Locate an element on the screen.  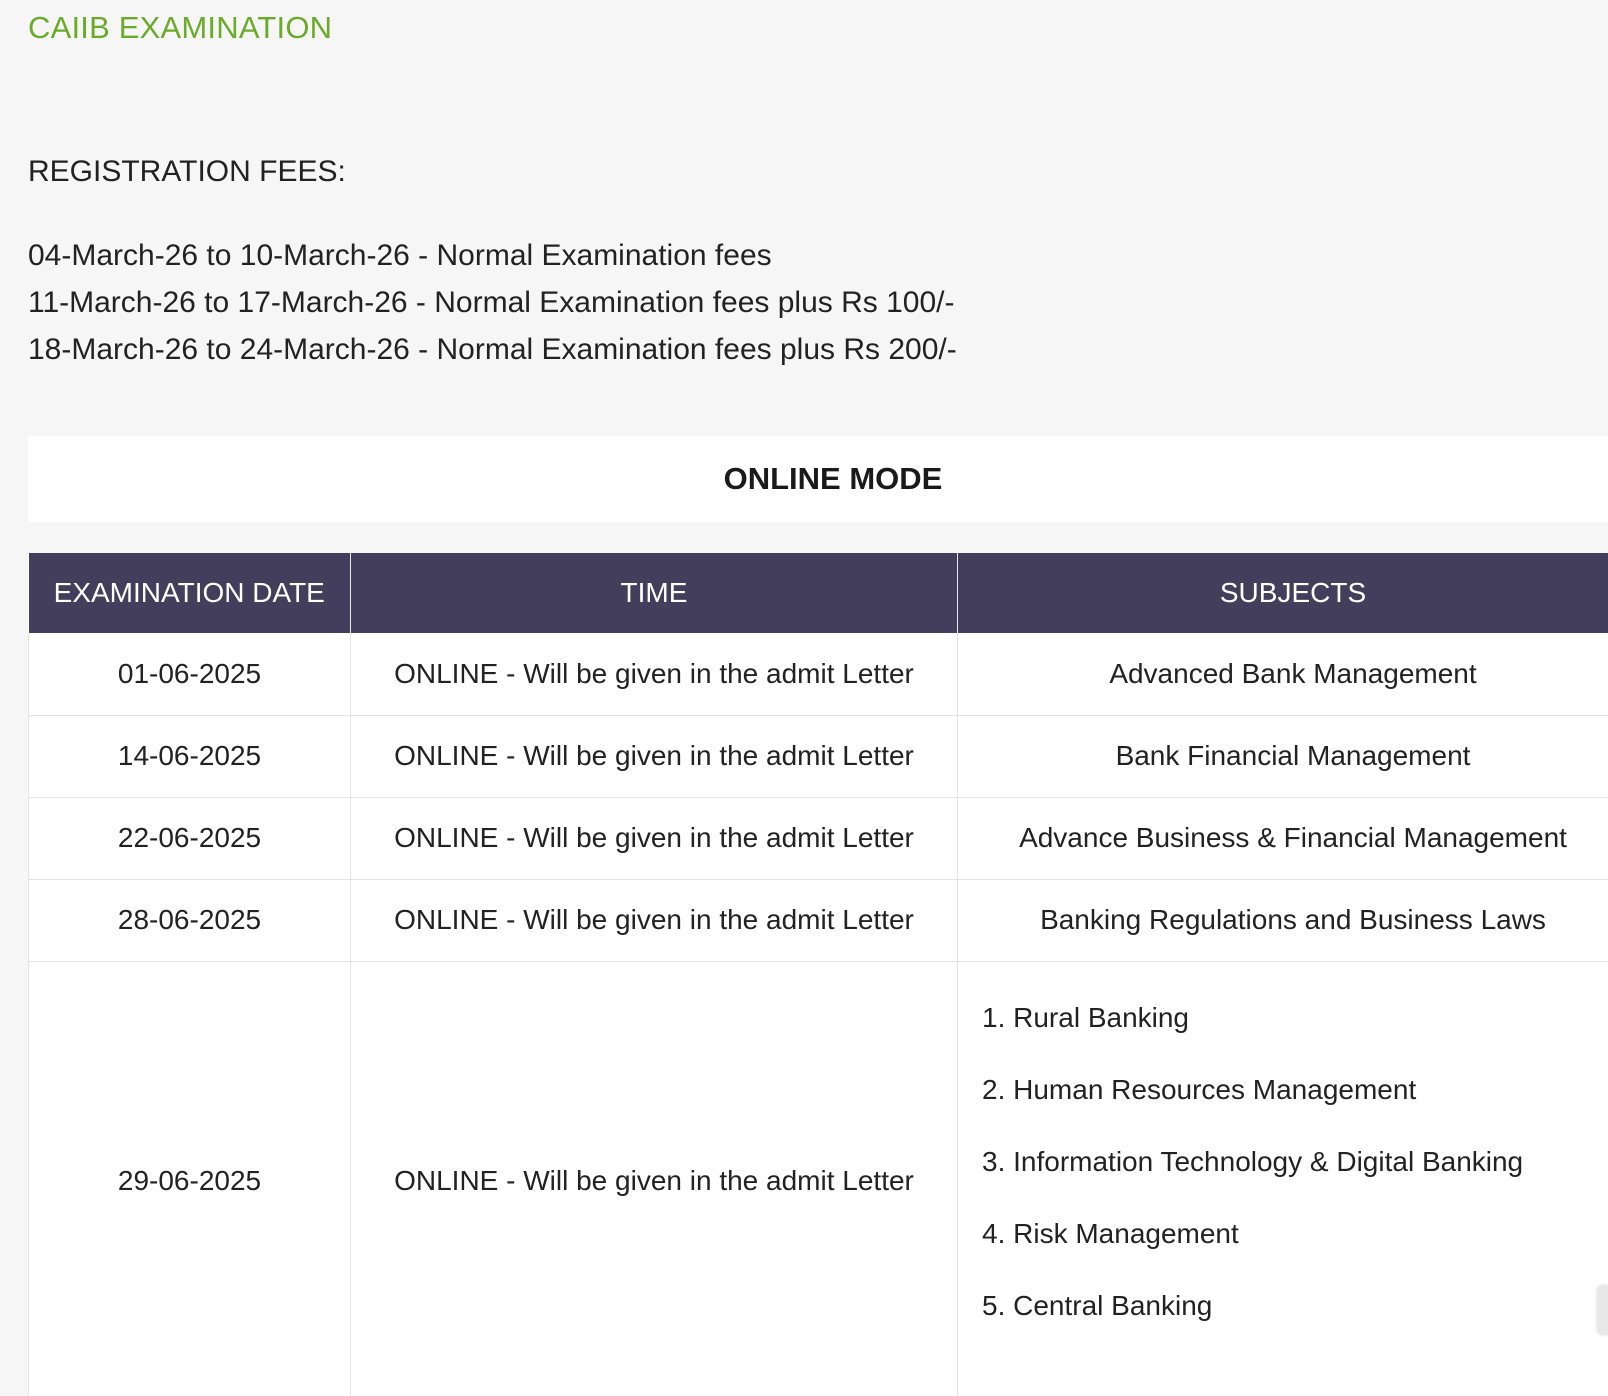
online-mode-banner: ONLINE MODE is located at coordinates (818, 479).